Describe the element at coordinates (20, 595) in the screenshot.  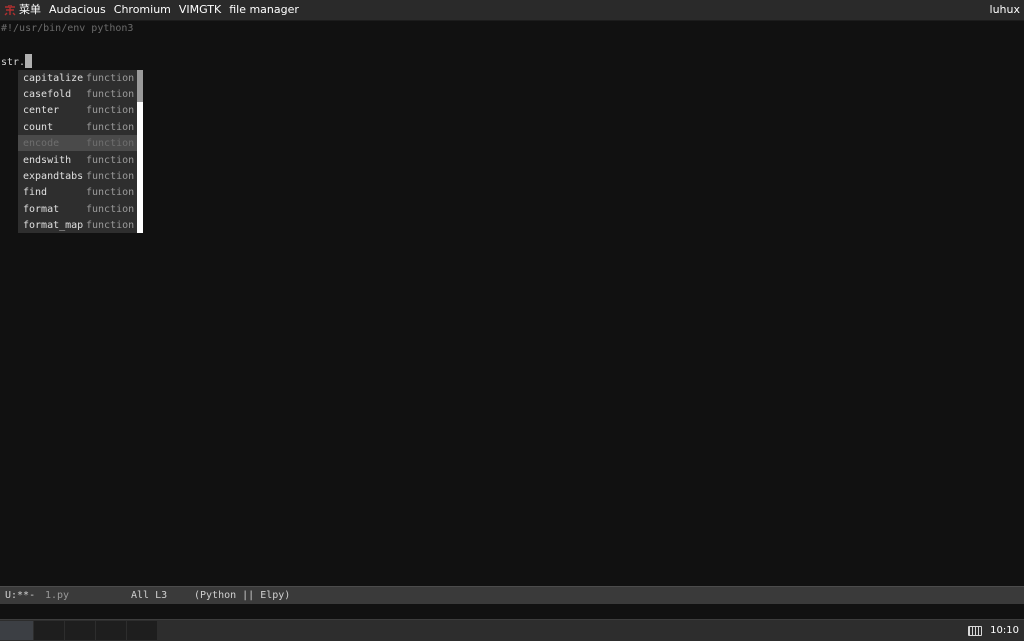
I see `buffer-status: U:**-` at that location.